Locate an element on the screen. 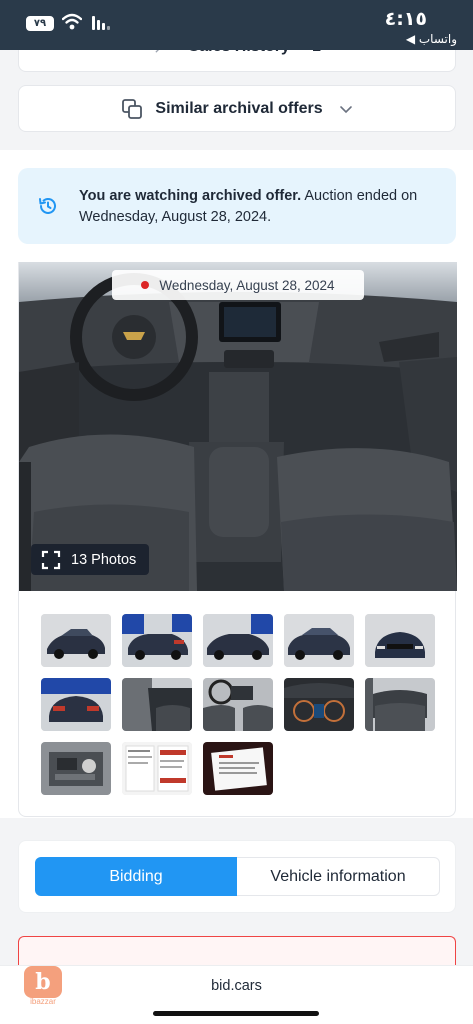 This screenshot has width=473, height=1024. auction-date-pill: Wednesday, August 28, 2024 is located at coordinates (238, 285).